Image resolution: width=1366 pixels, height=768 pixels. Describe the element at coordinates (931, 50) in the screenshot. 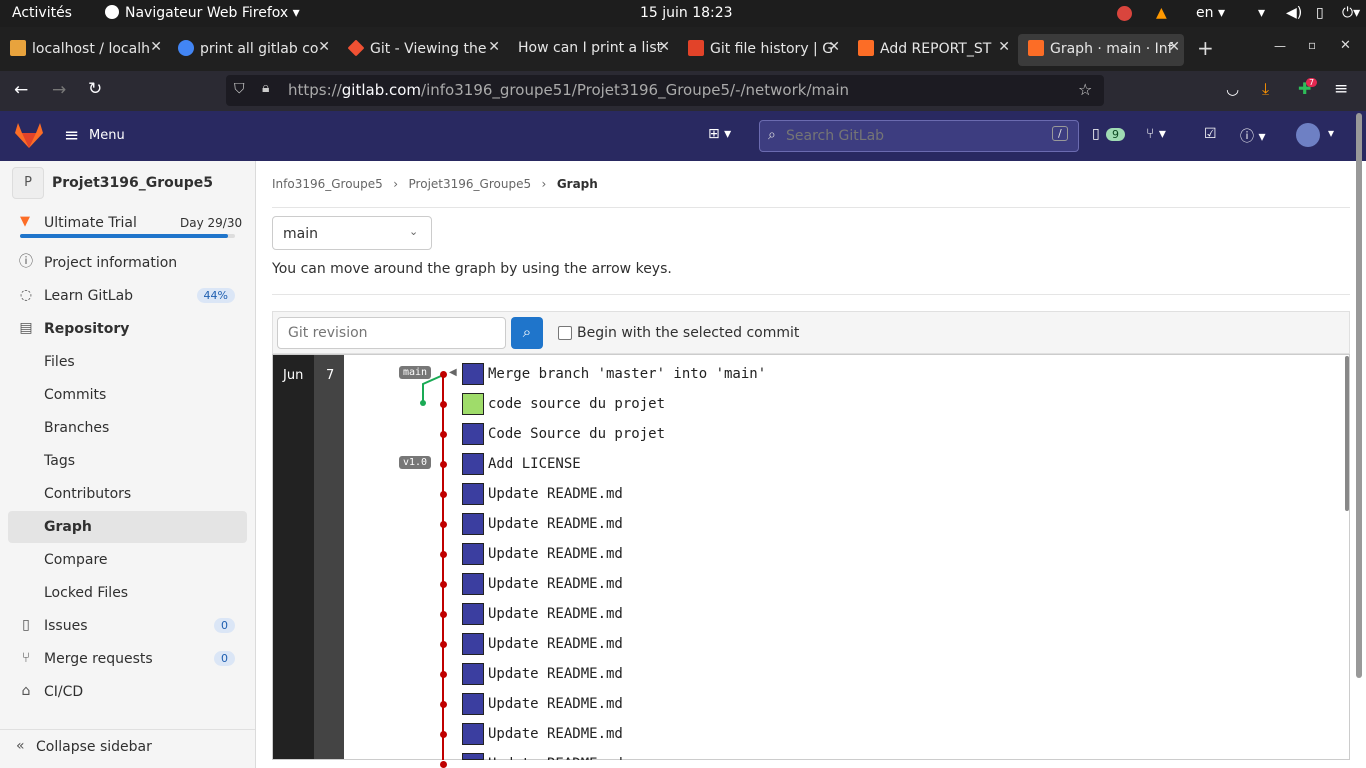

I see `browser-tab: Add REPORT_ST ✕` at that location.